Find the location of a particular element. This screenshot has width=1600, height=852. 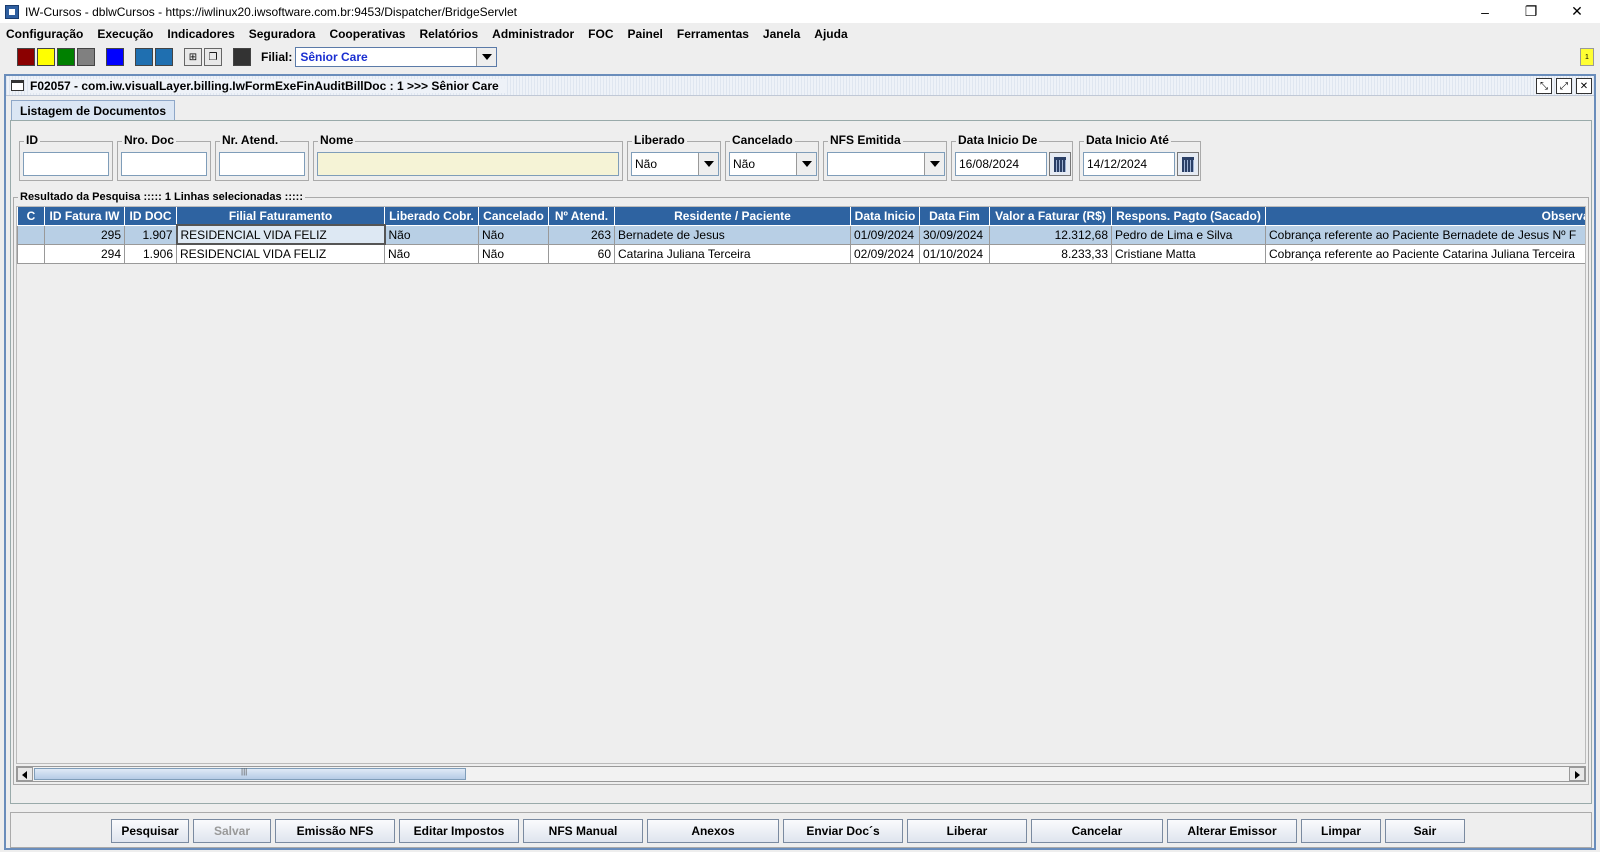

frame-close-icon: ✕ is located at coordinates (1584, 86).